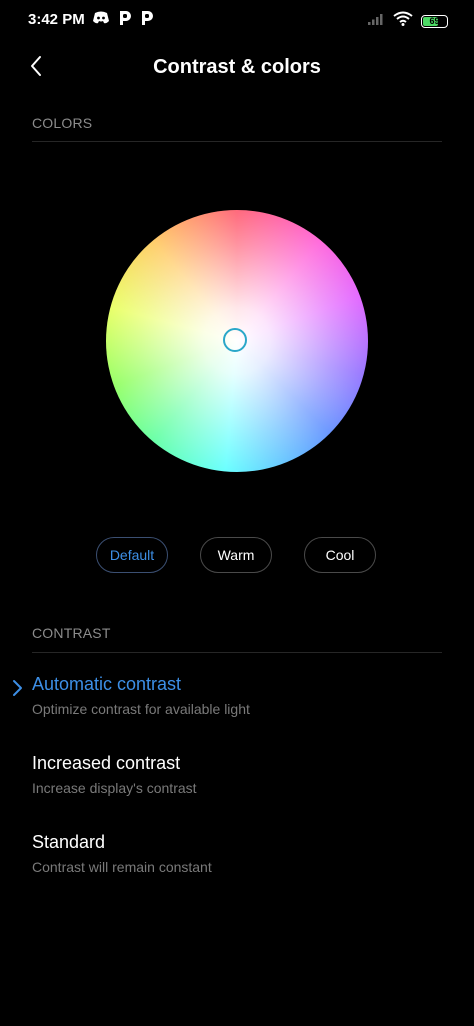 The height and width of the screenshot is (1026, 474). Describe the element at coordinates (18, 688) in the screenshot. I see `chevron-right-icon` at that location.